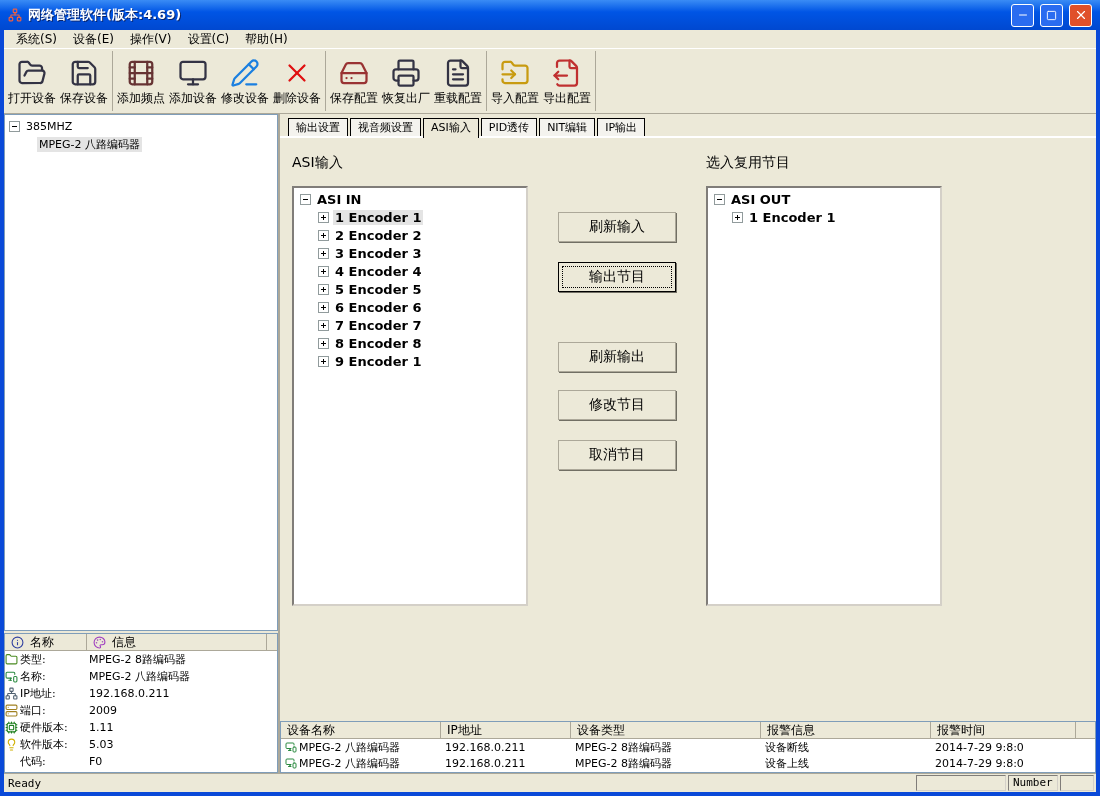 This screenshot has width=1100, height=796. Describe the element at coordinates (11, 727) in the screenshot. I see `chip-icon` at that location.